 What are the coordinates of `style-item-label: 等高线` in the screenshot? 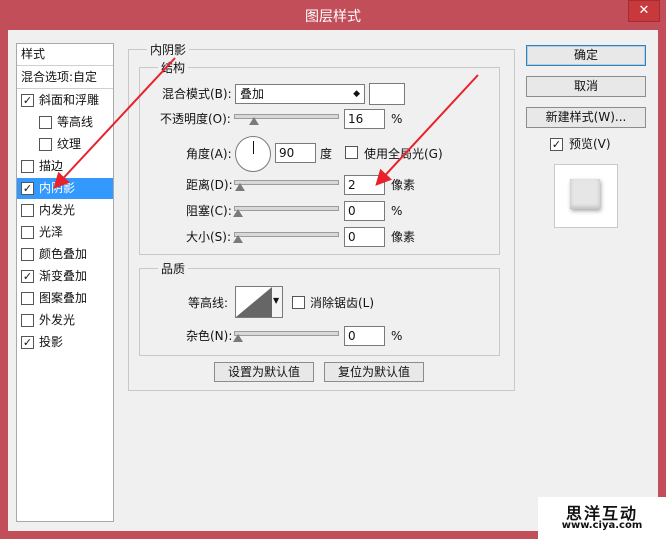 It's located at (75, 122).